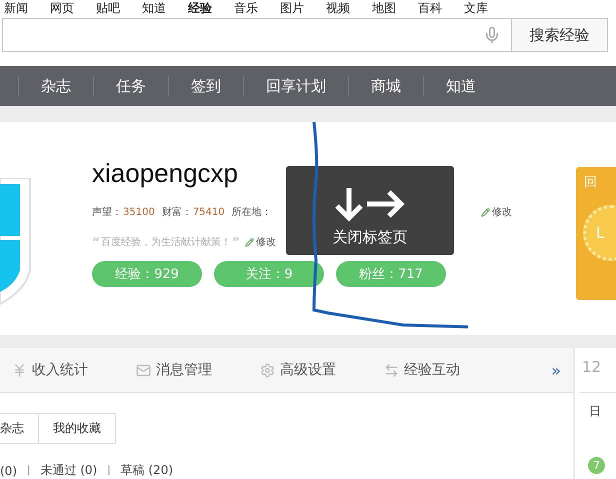 Image resolution: width=616 pixels, height=479 pixels. Describe the element at coordinates (384, 7) in the screenshot. I see `top-link: 地图` at that location.